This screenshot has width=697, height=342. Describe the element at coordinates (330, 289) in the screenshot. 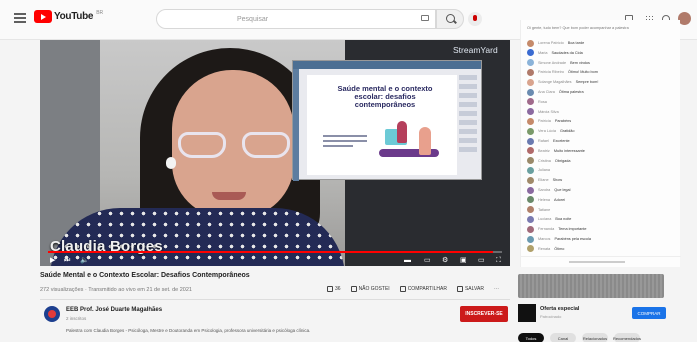

I see `like-icon` at that location.